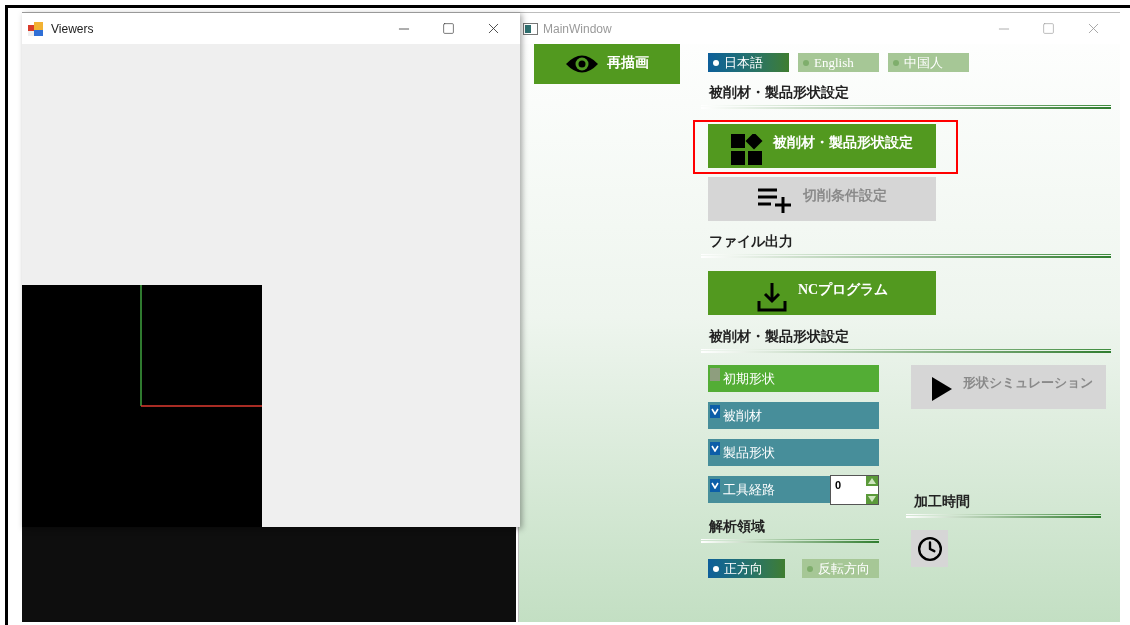 This screenshot has height=625, width=1130. Describe the element at coordinates (771, 297) in the screenshot. I see `download-icon` at that location.